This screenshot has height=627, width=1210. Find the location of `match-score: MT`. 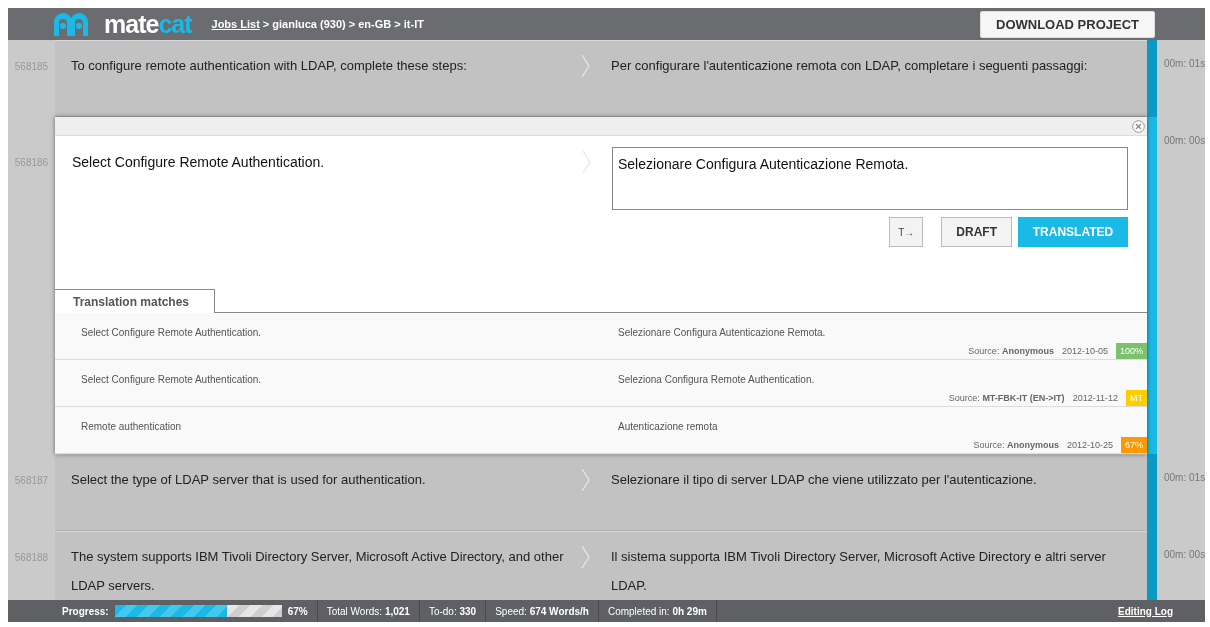

match-score: MT is located at coordinates (1136, 398).